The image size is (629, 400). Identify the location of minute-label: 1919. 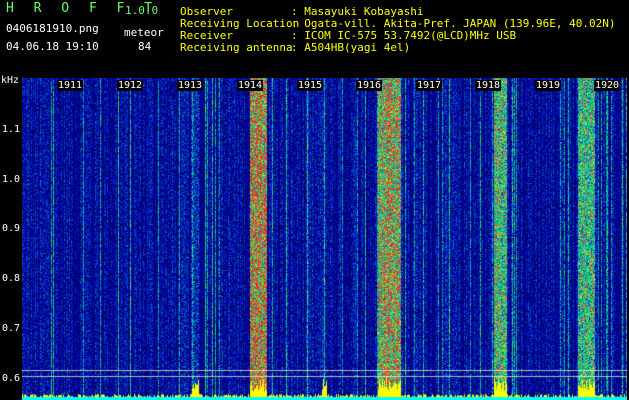
(548, 85).